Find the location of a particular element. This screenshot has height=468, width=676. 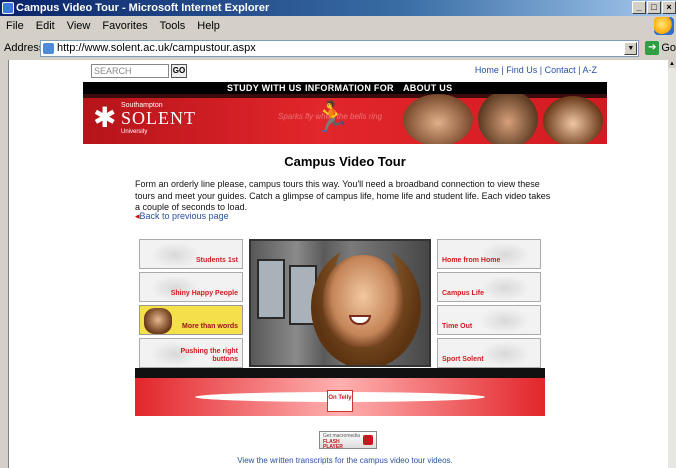

scroll-up-icon: ▲ is located at coordinates (672, 64).